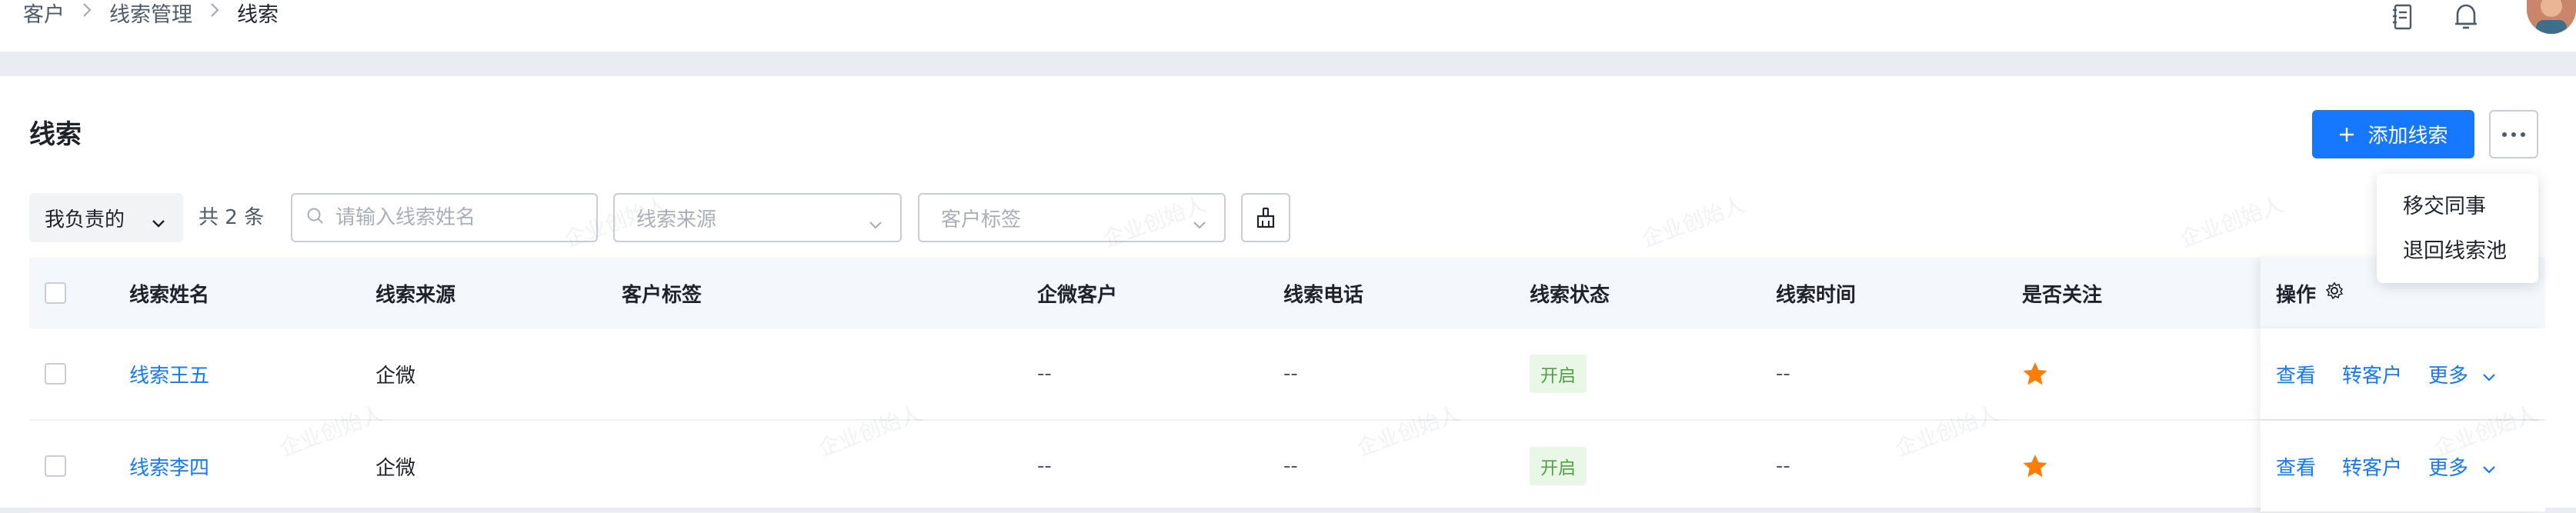 The image size is (2576, 513). Describe the element at coordinates (56, 134) in the screenshot. I see `page-title: 线索` at that location.